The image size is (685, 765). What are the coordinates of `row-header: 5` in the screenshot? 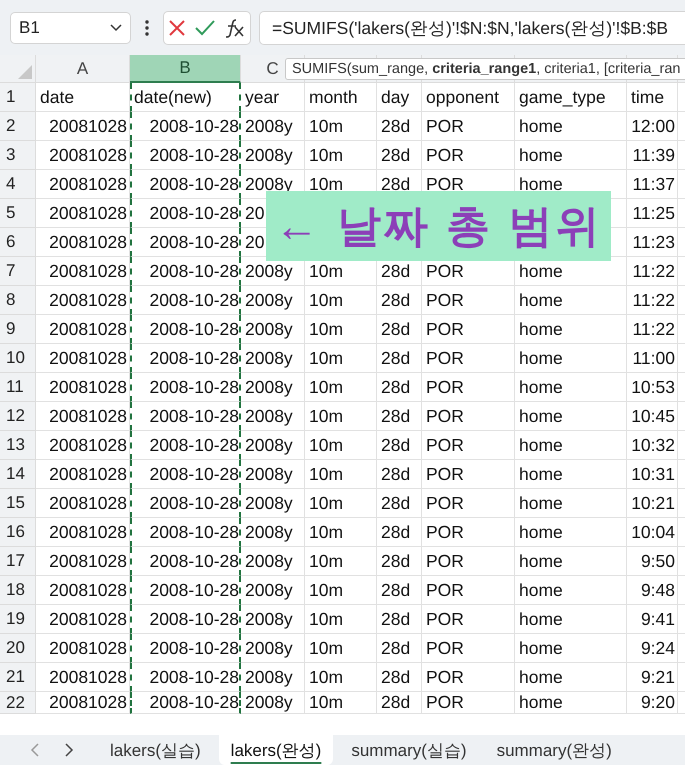 It's located at (18, 213).